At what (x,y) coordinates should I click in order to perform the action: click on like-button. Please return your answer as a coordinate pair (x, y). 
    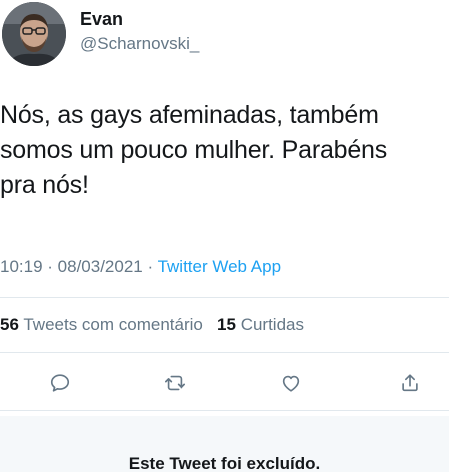
    Looking at the image, I should click on (291, 383).